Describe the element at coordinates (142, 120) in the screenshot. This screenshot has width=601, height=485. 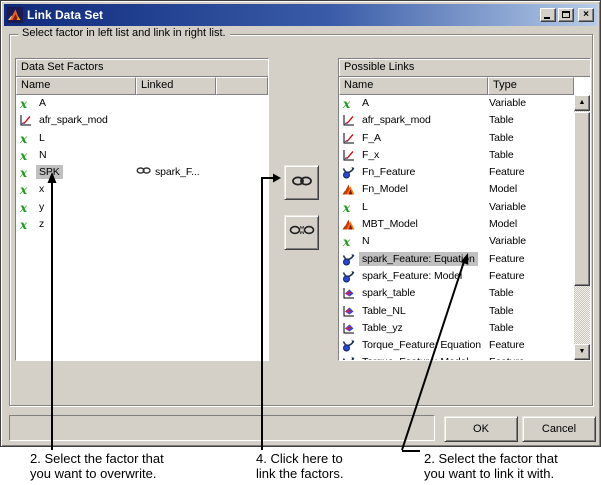
I see `list-item: afr_spark_mod` at that location.